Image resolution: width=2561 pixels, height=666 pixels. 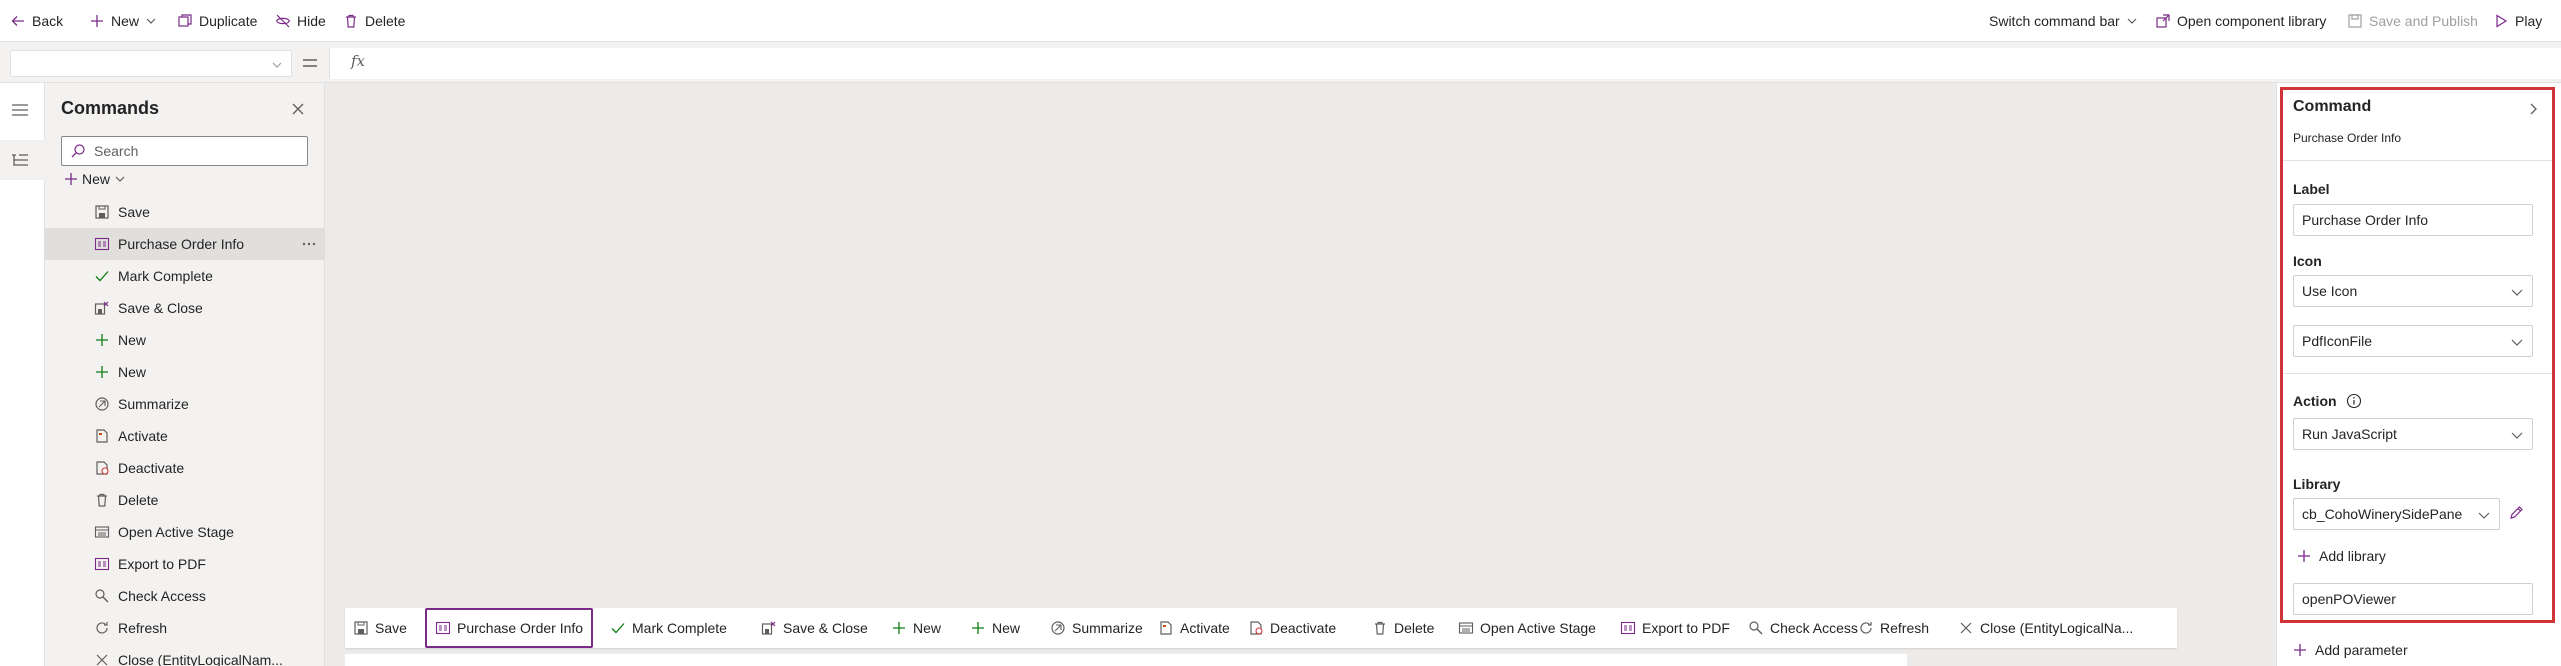 What do you see at coordinates (2341, 556) in the screenshot?
I see `add-library-button: Add library` at bounding box center [2341, 556].